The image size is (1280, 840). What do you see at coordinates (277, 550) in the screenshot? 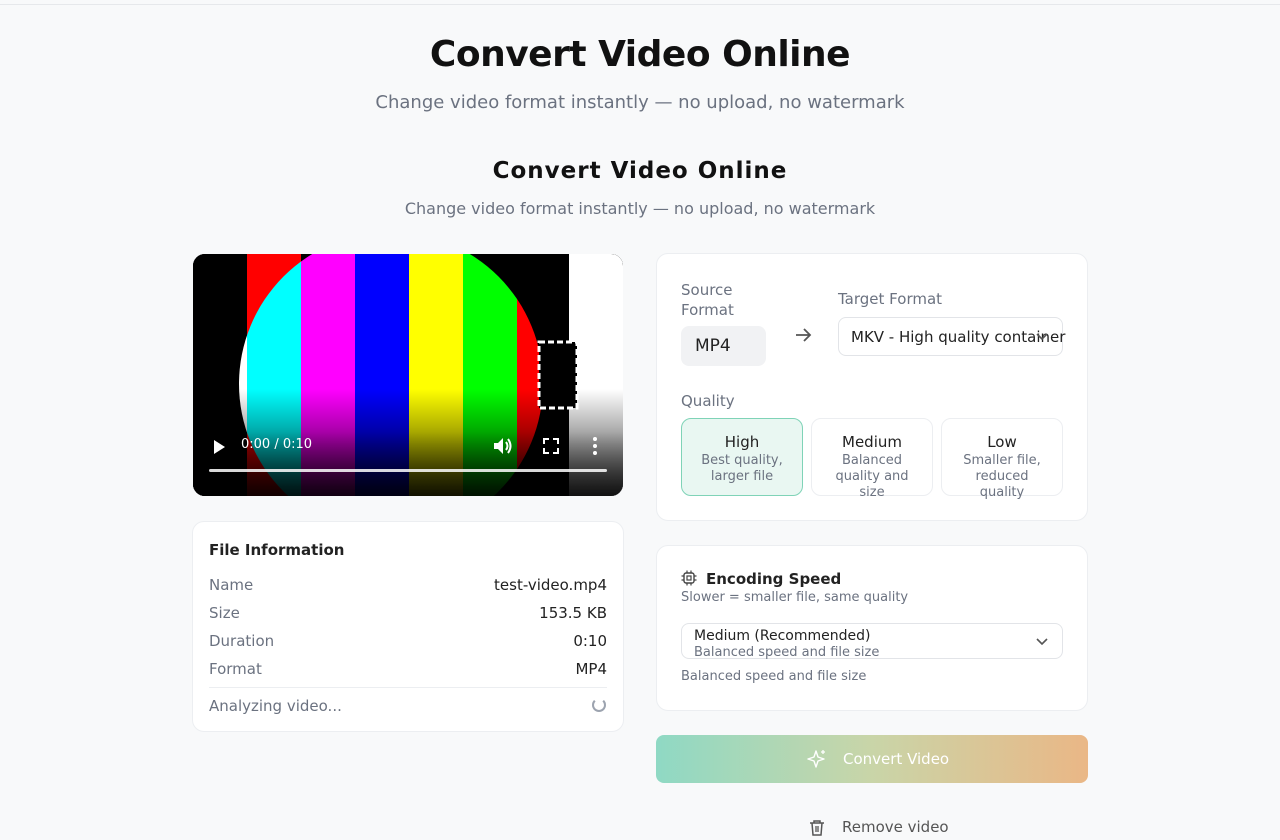
I see `file-info-title: File Information` at bounding box center [277, 550].